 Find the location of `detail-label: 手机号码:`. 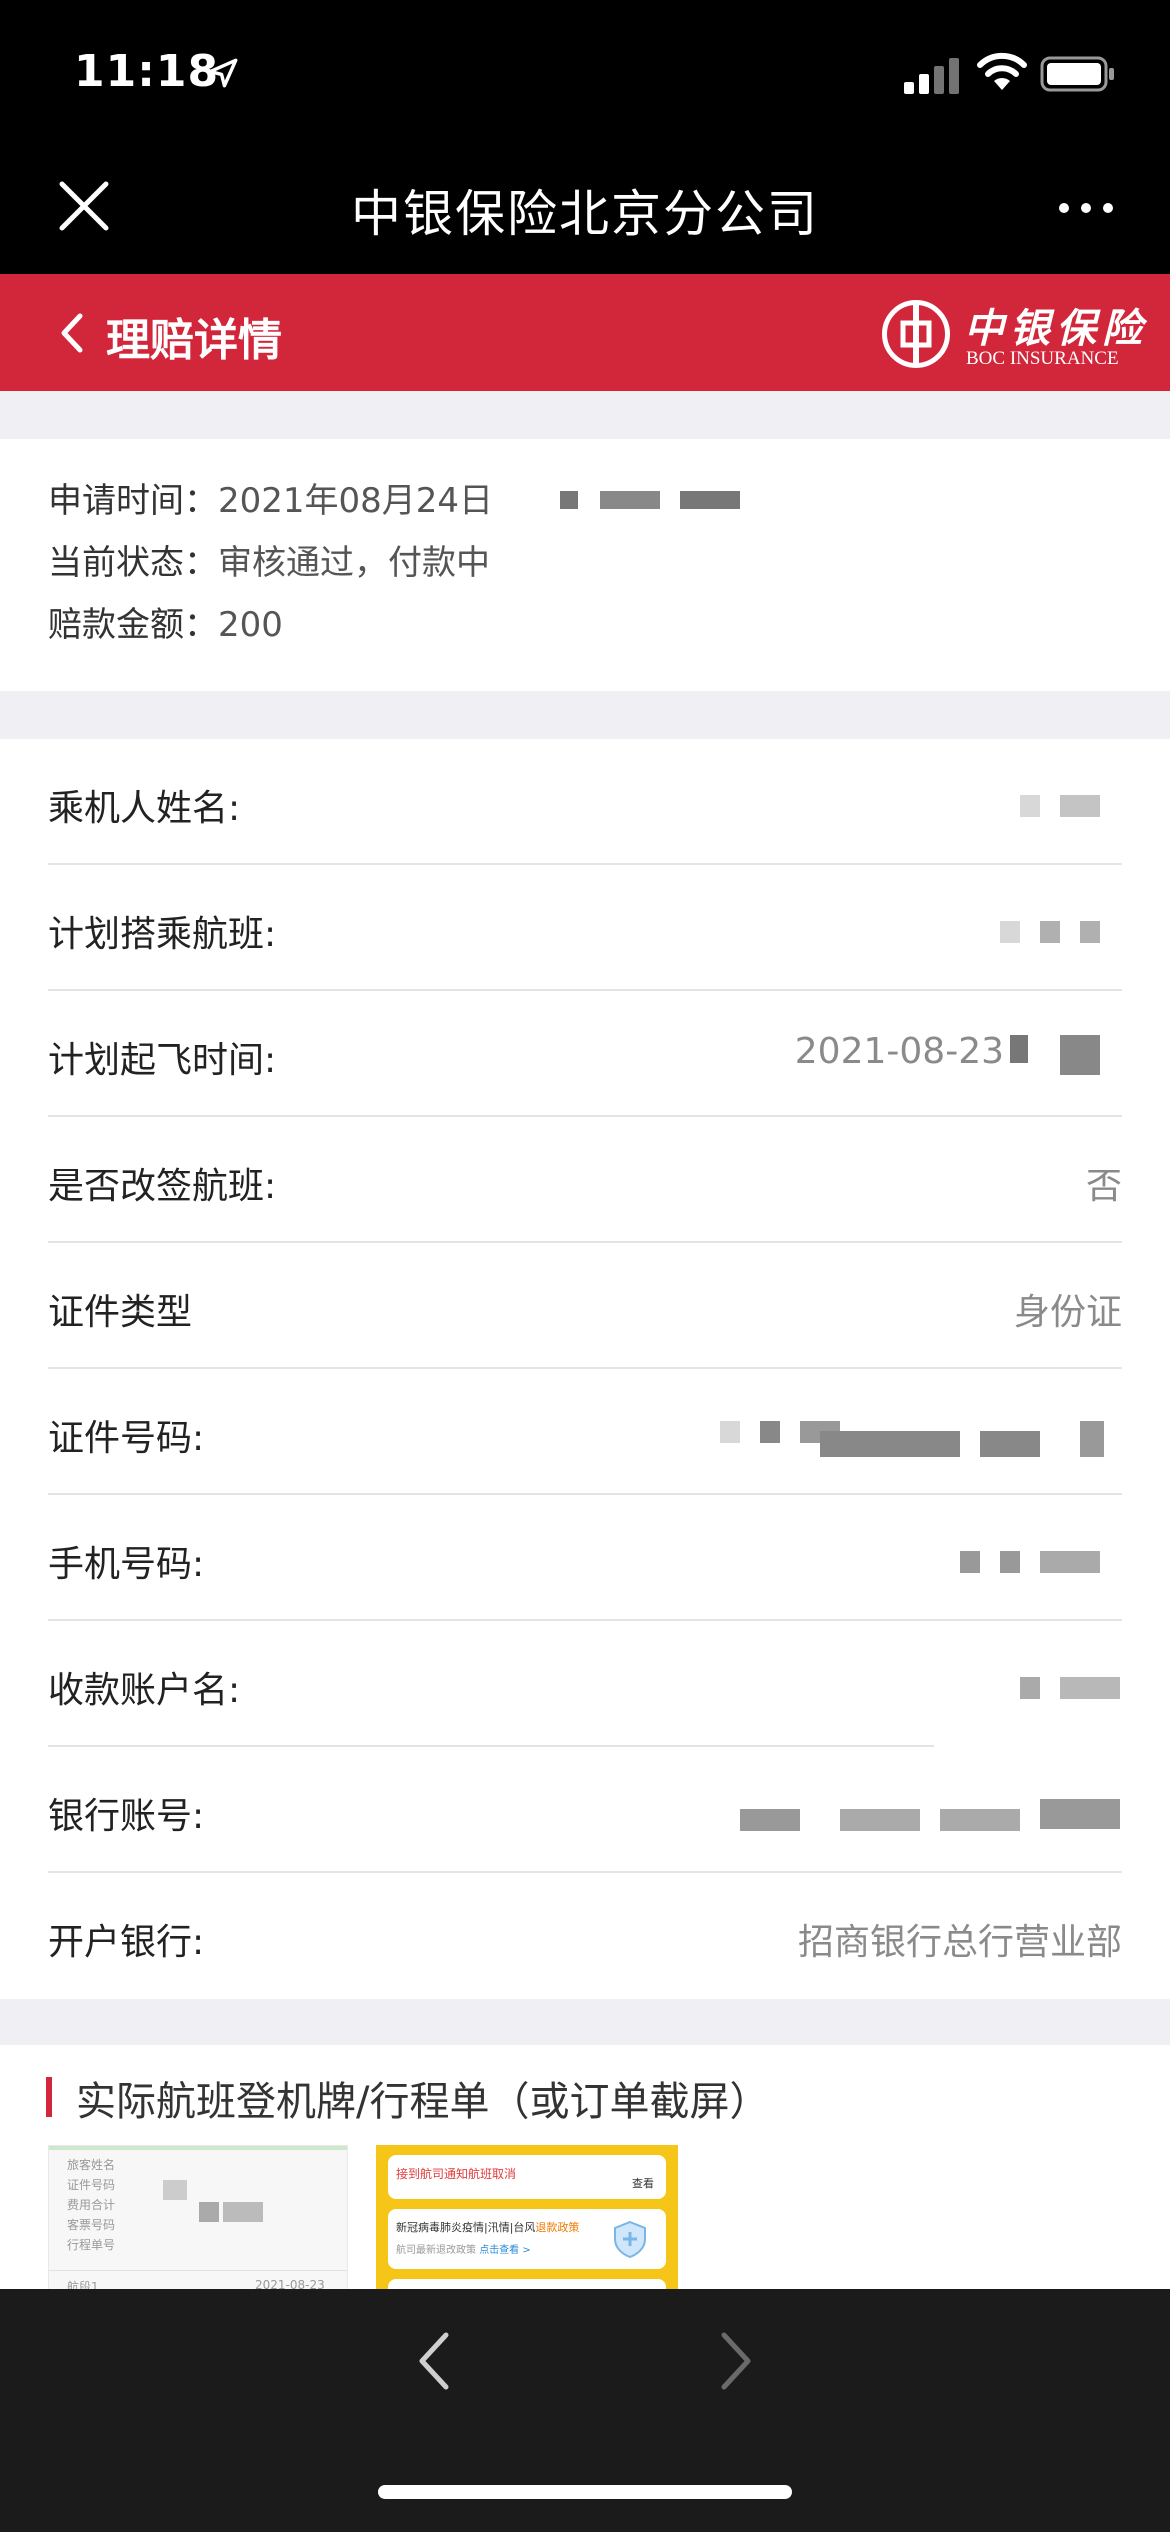

detail-label: 手机号码: is located at coordinates (126, 1564).